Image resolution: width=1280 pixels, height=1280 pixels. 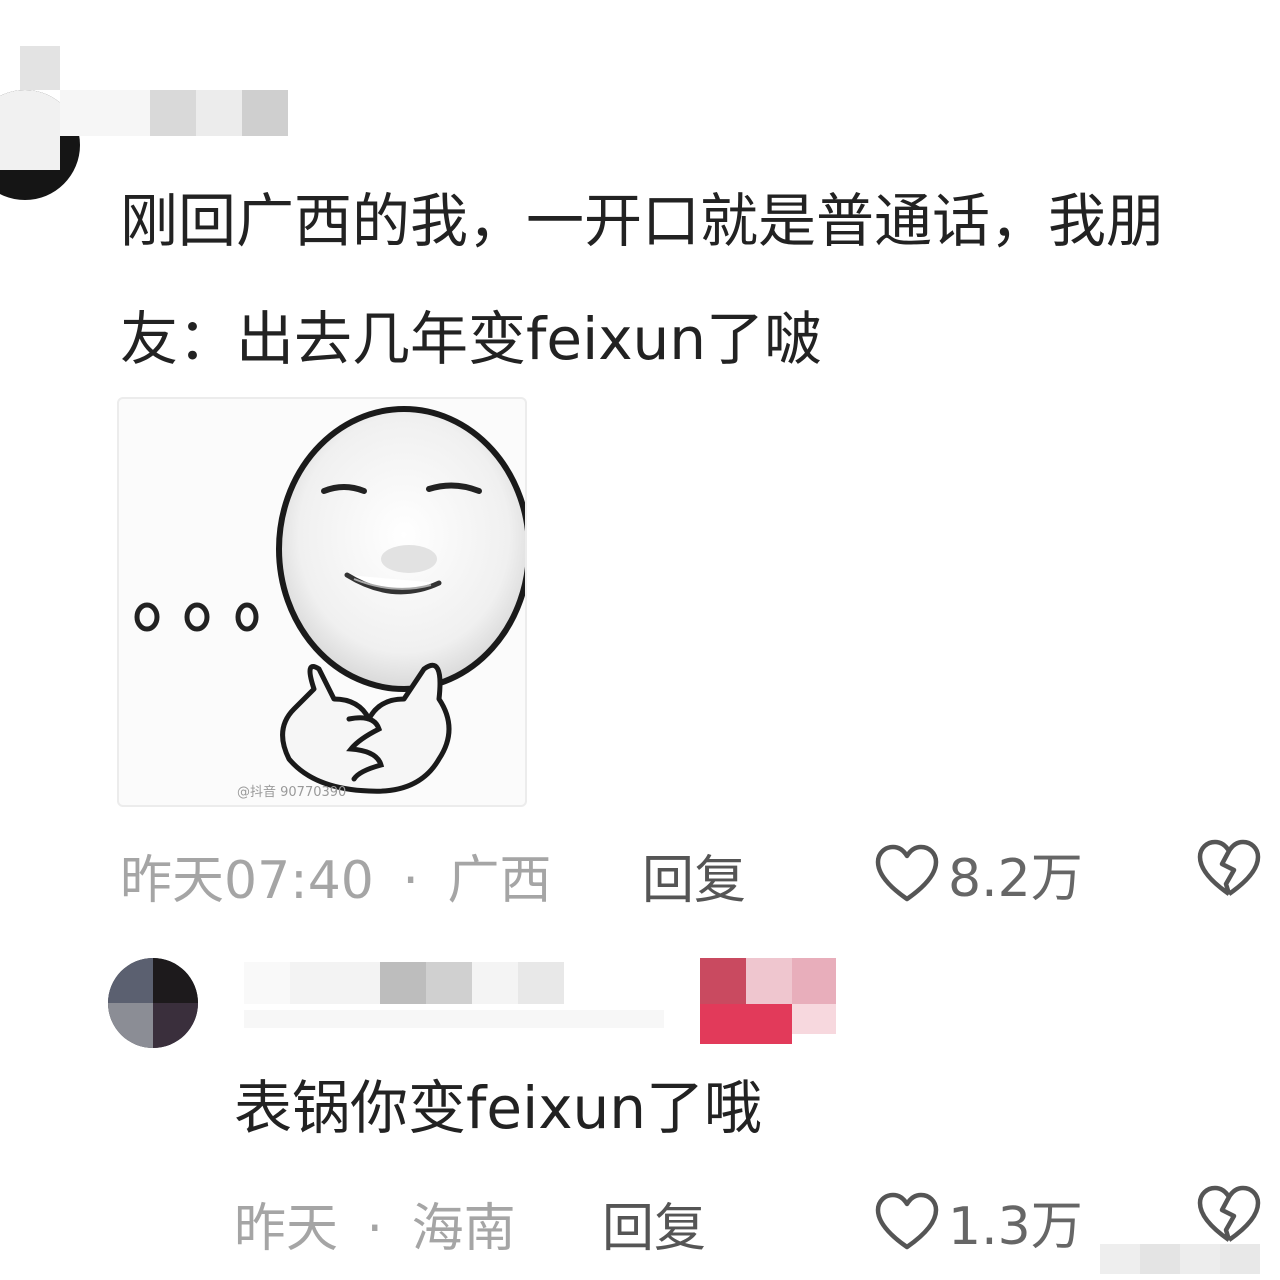 I want to click on meme-image: @抖音 90770390, so click(x=322, y=602).